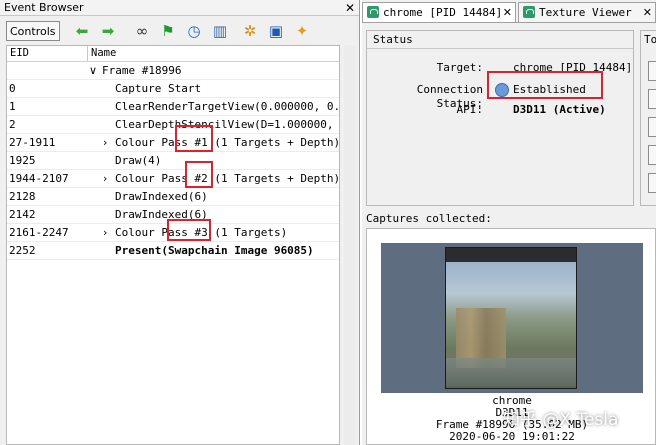  What do you see at coordinates (529, 12) in the screenshot?
I see `texture-icon` at bounding box center [529, 12].